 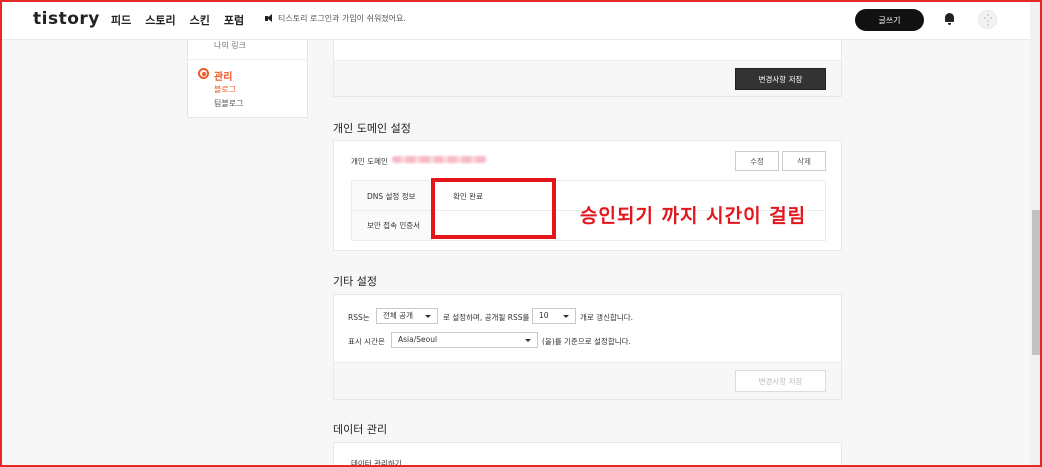 What do you see at coordinates (554, 316) in the screenshot?
I see `rss-count-select: 10` at bounding box center [554, 316].